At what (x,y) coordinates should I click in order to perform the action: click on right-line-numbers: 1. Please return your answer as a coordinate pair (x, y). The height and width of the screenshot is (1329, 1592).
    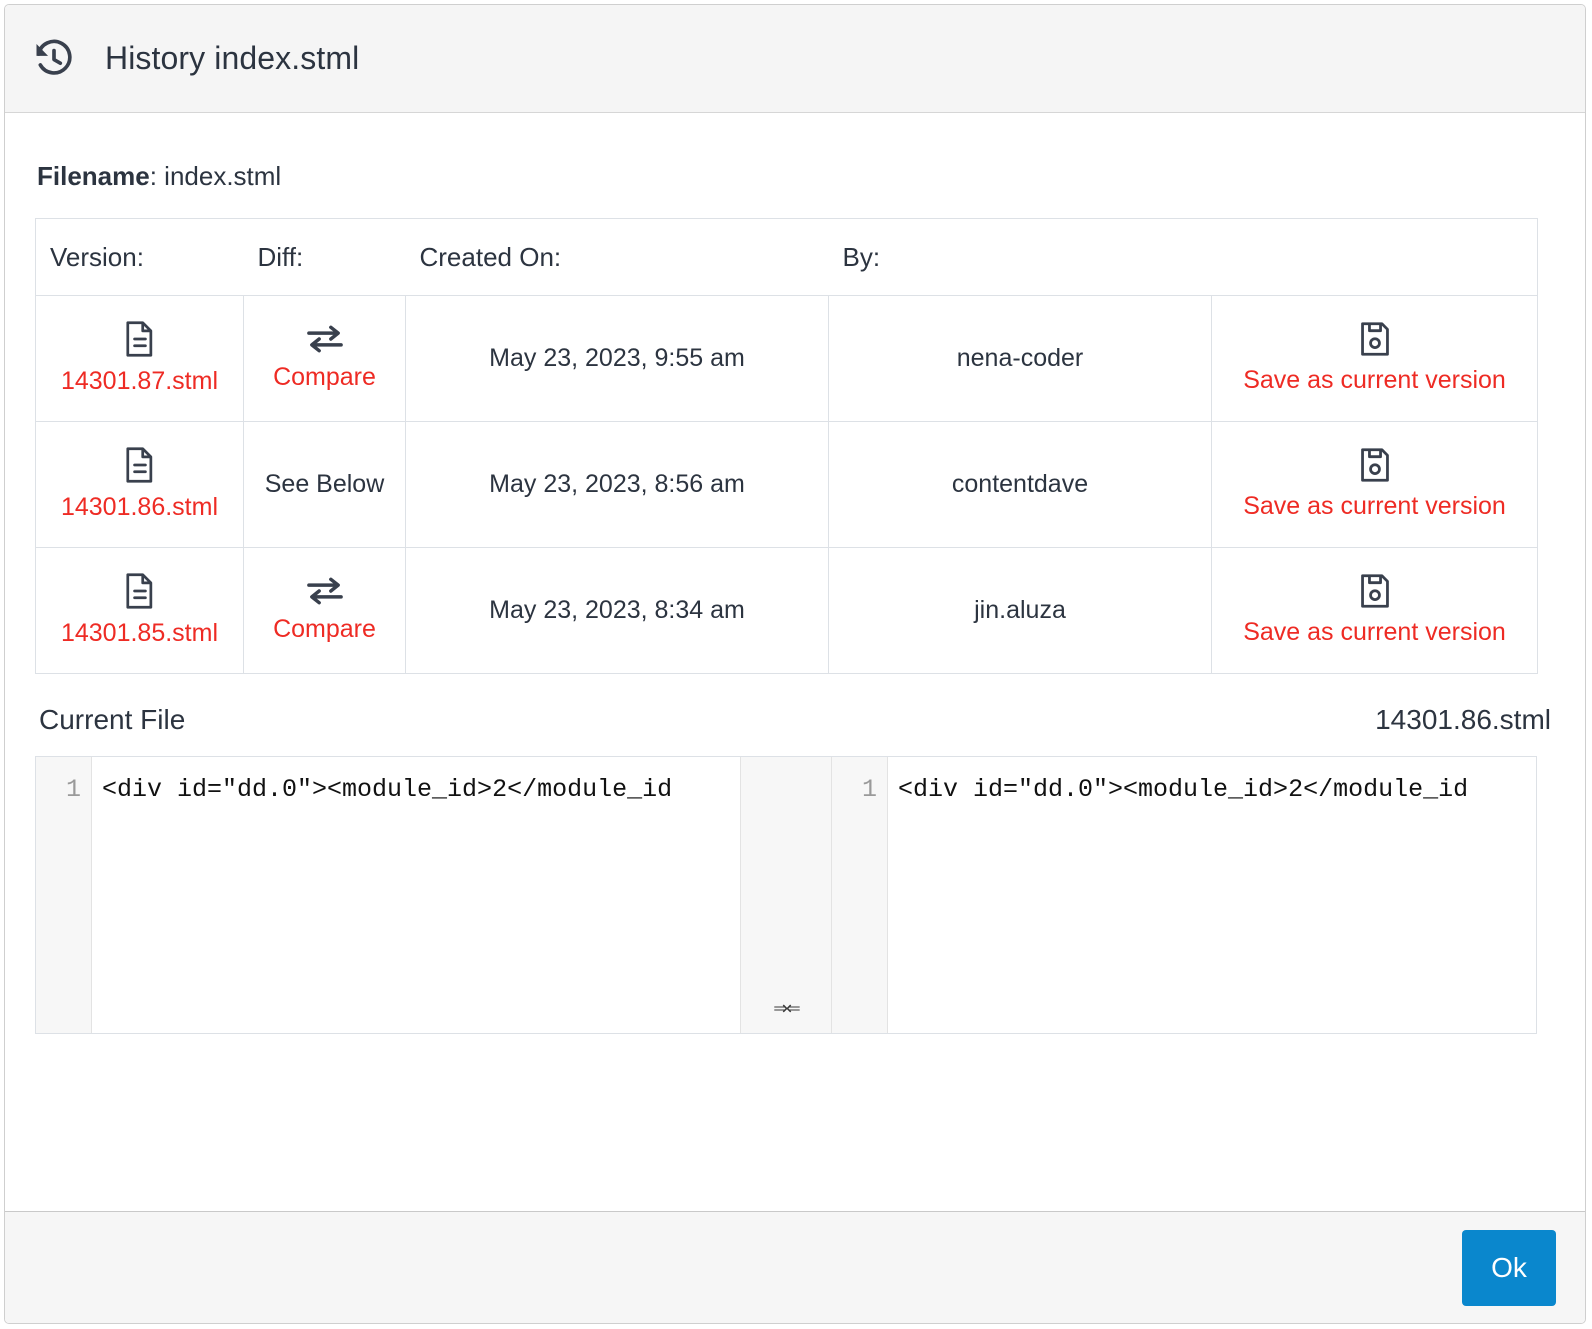
    Looking at the image, I should click on (860, 895).